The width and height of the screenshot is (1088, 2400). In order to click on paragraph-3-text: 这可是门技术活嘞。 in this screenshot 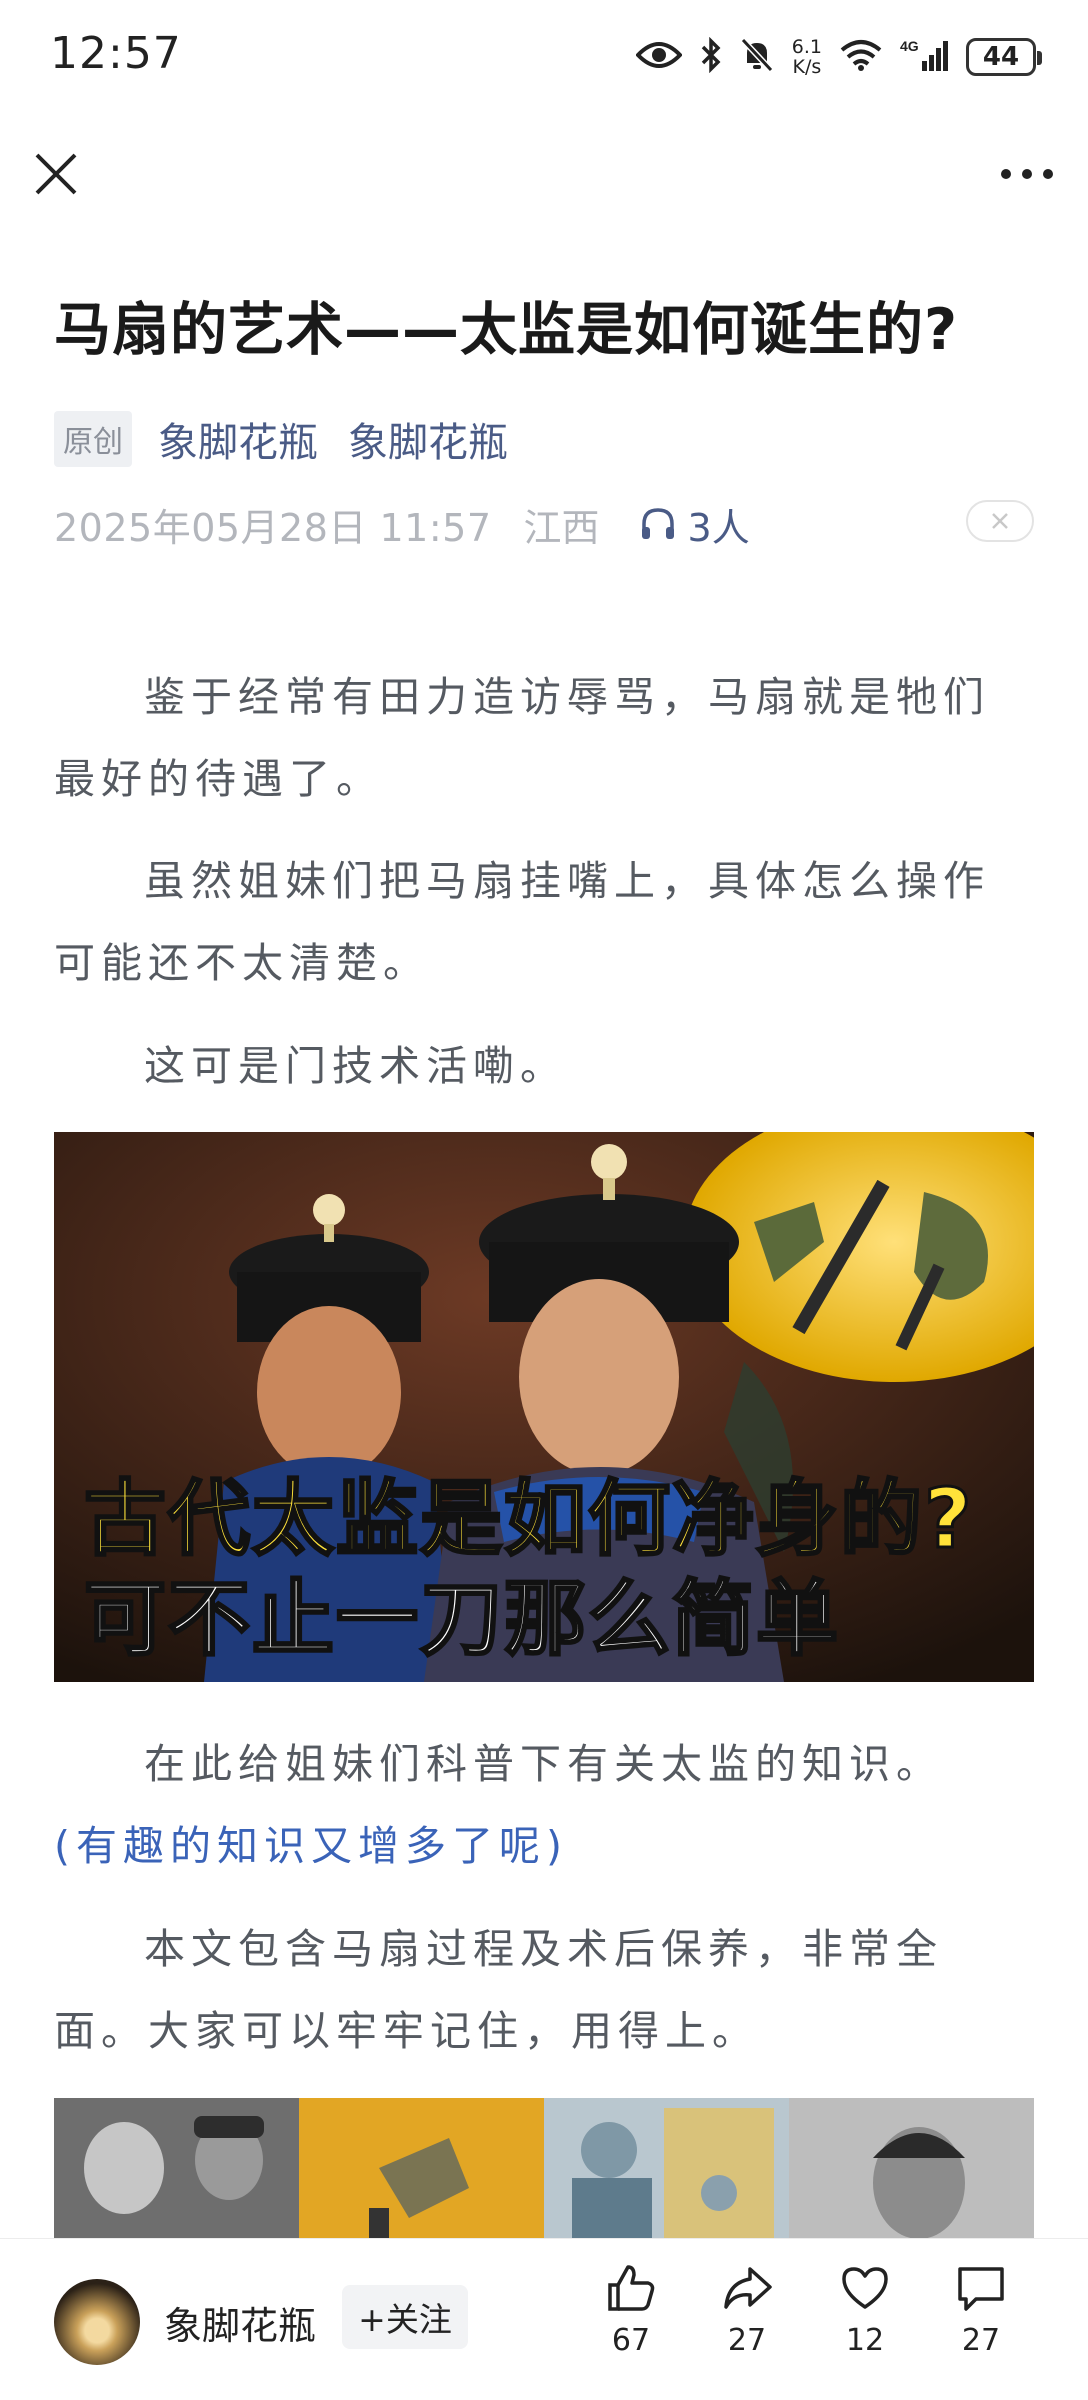, I will do `click(355, 1066)`.